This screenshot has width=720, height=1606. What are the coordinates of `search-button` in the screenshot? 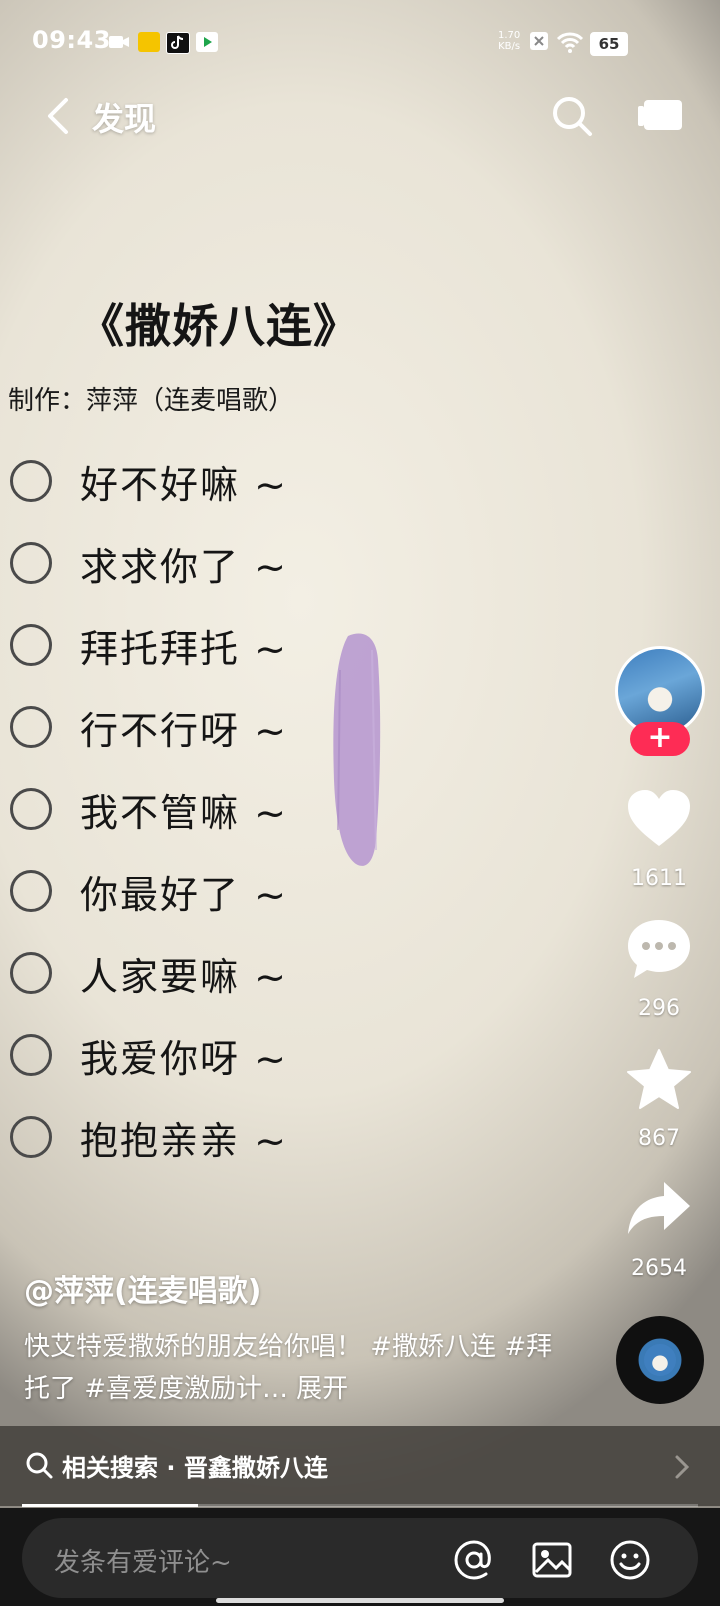 It's located at (572, 116).